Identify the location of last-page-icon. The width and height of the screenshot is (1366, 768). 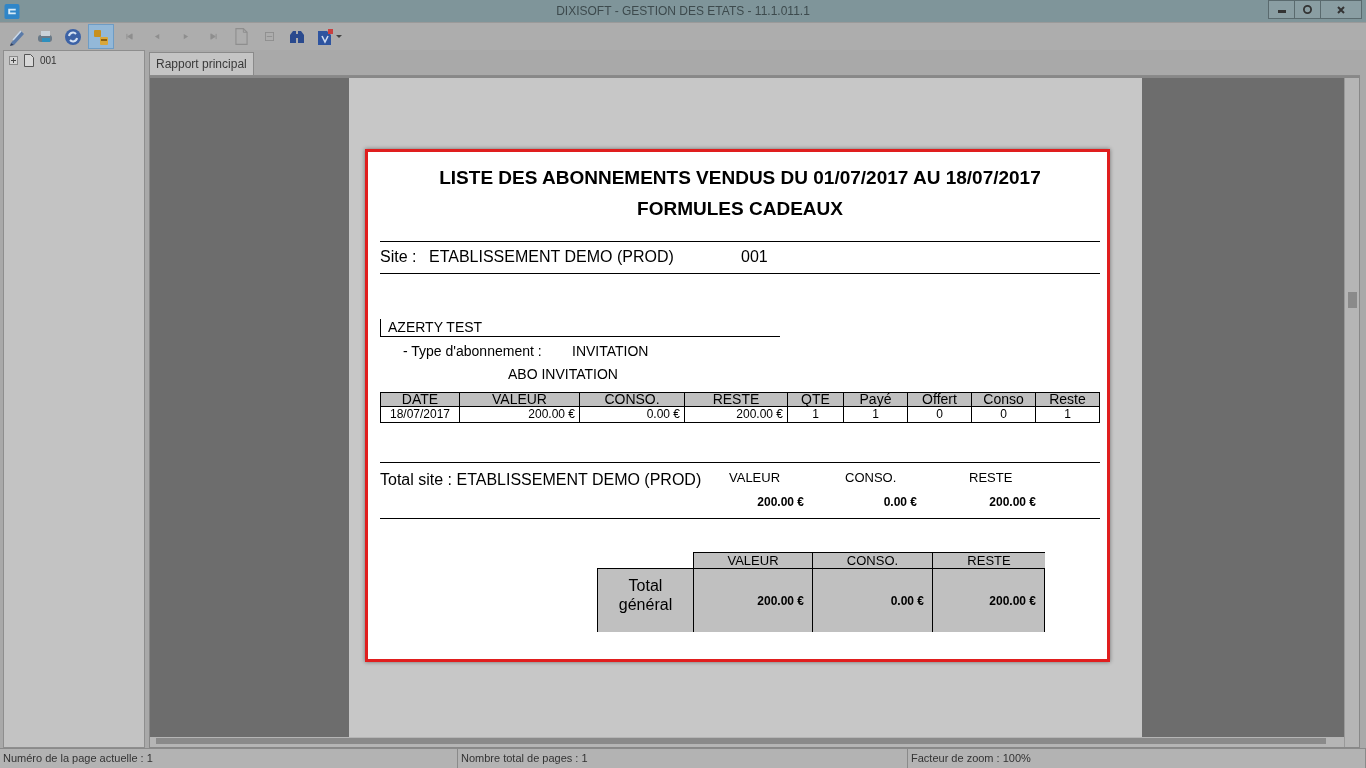
(213, 36).